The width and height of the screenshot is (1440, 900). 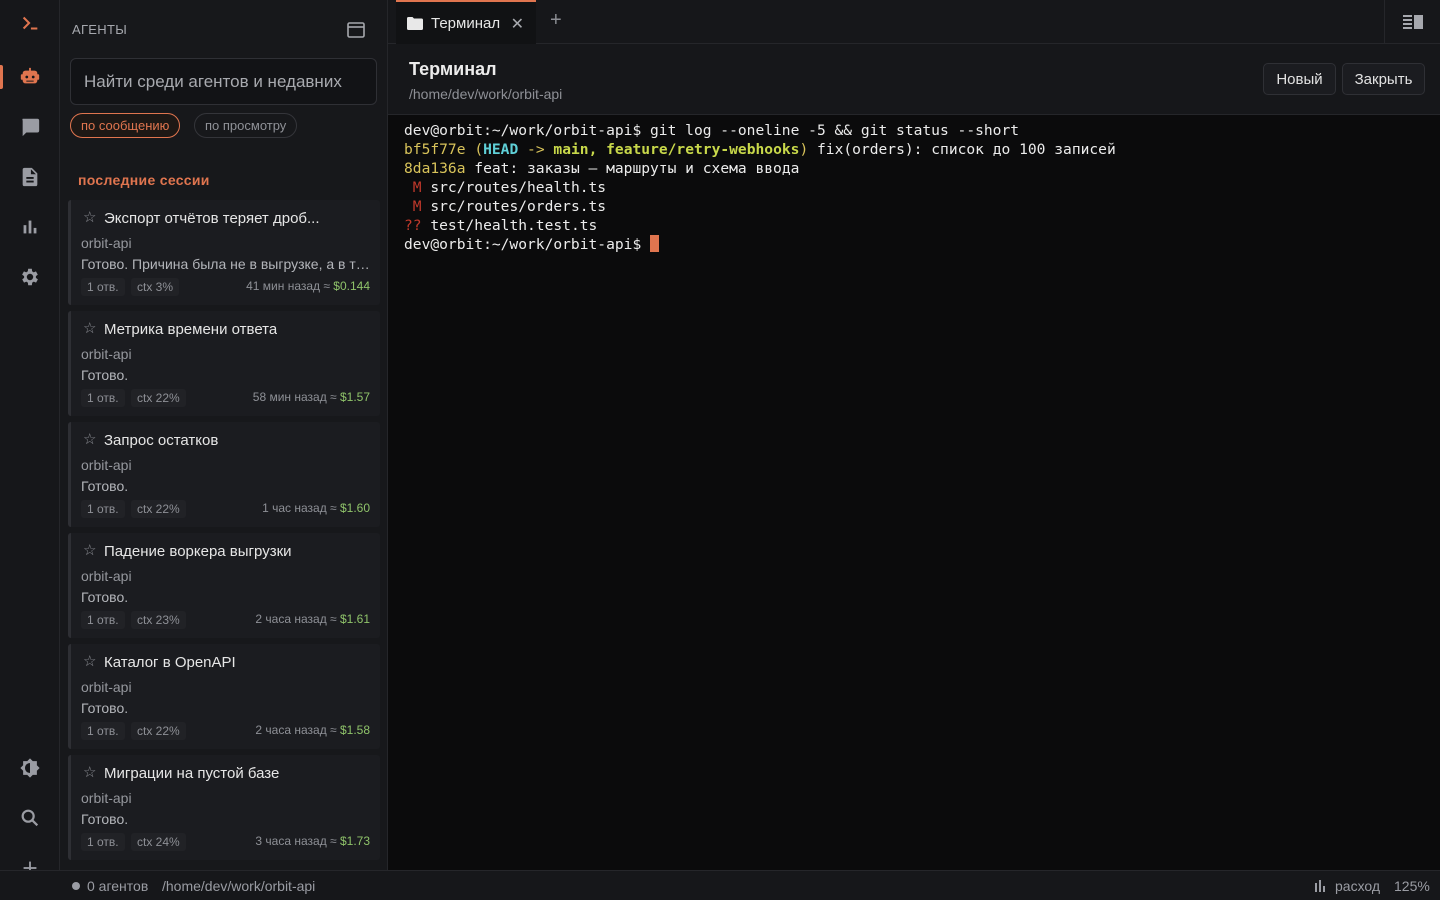 What do you see at coordinates (415, 23) in the screenshot?
I see `folder-icon` at bounding box center [415, 23].